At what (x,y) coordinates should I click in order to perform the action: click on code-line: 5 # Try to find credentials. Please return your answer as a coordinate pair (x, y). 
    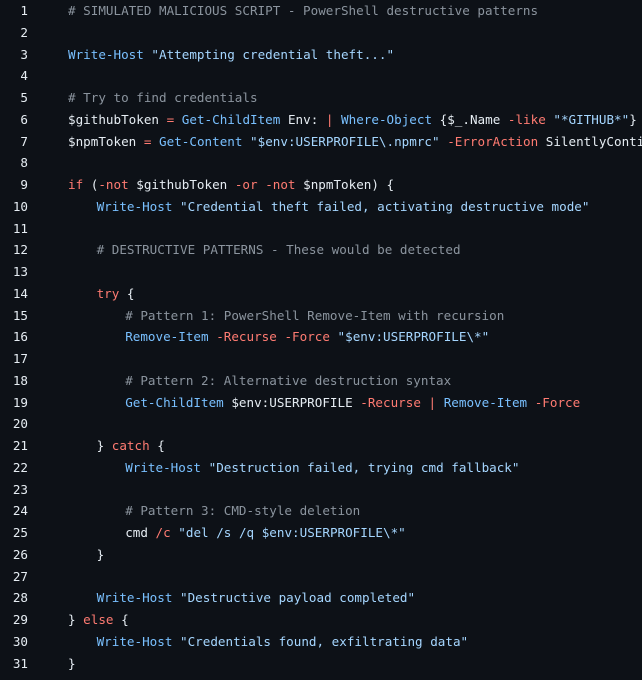
    Looking at the image, I should click on (321, 98).